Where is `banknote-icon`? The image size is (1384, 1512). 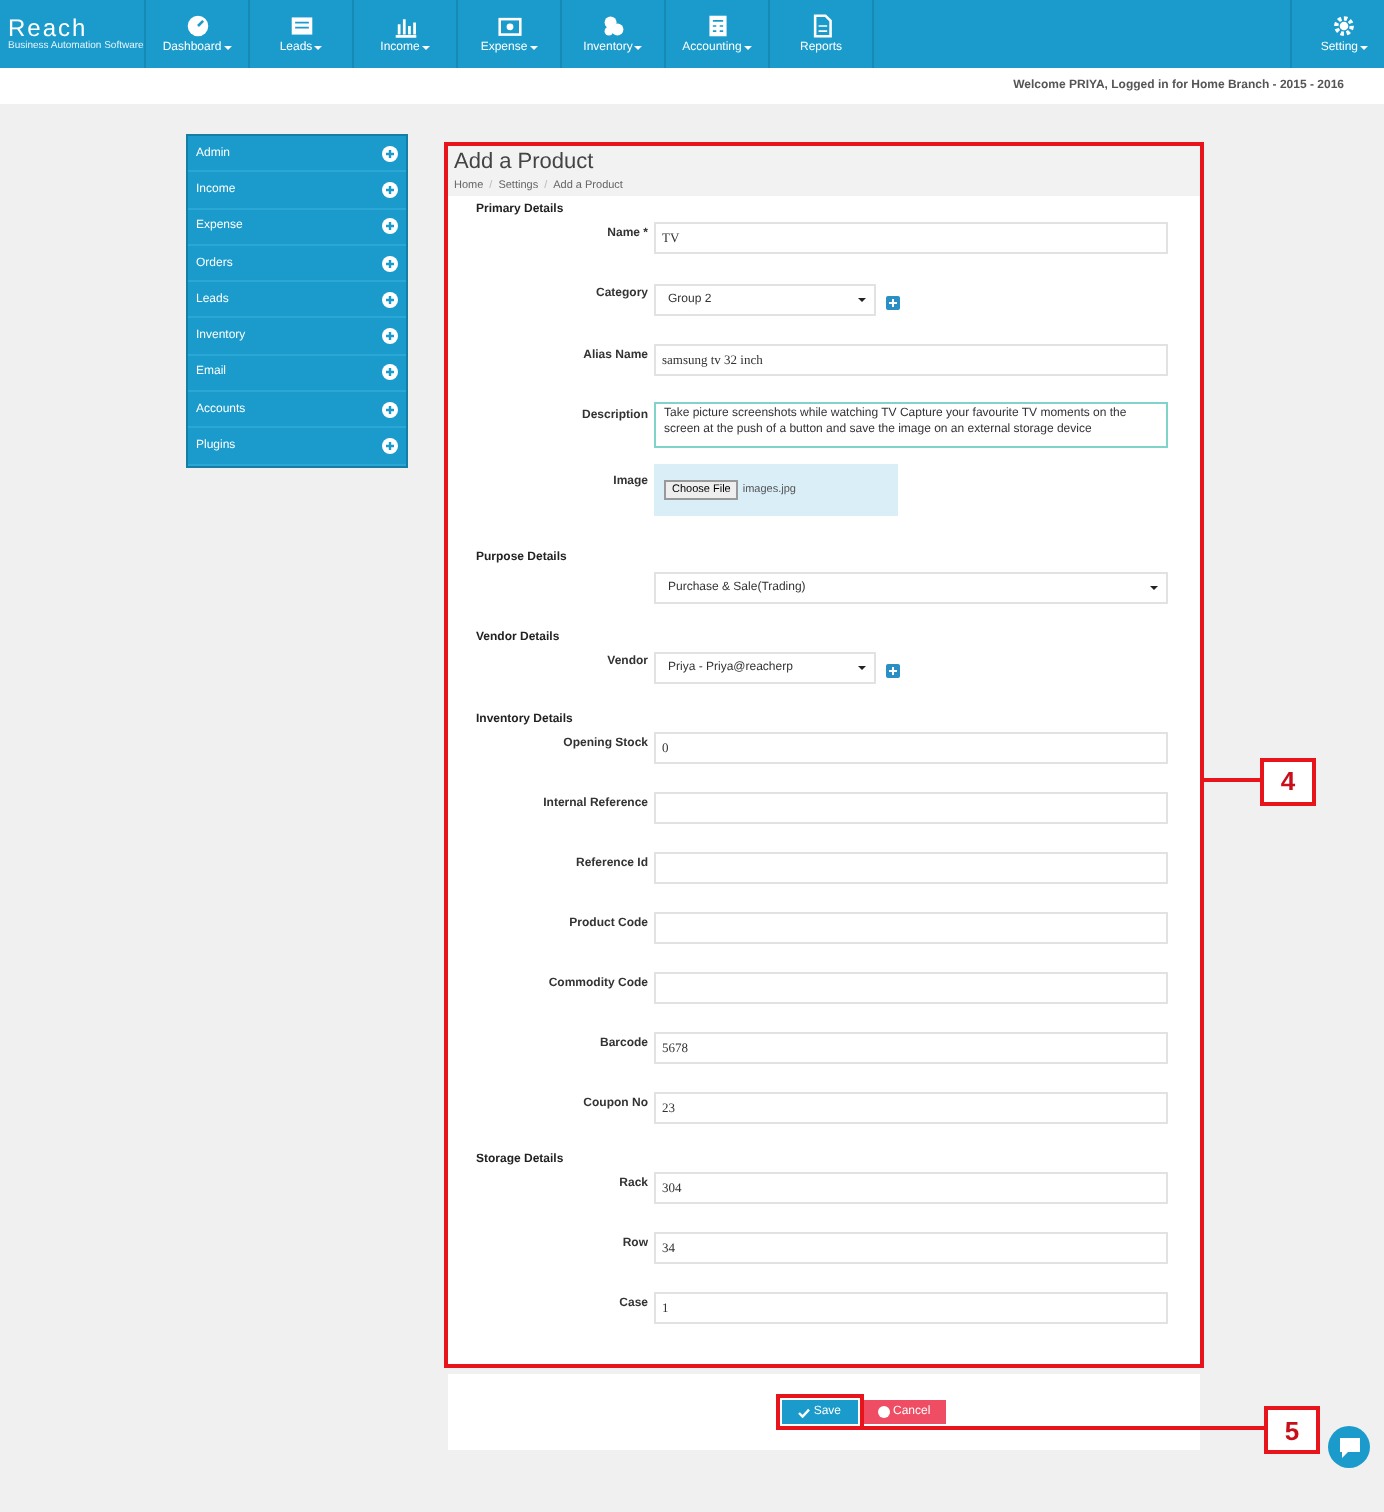 banknote-icon is located at coordinates (509, 26).